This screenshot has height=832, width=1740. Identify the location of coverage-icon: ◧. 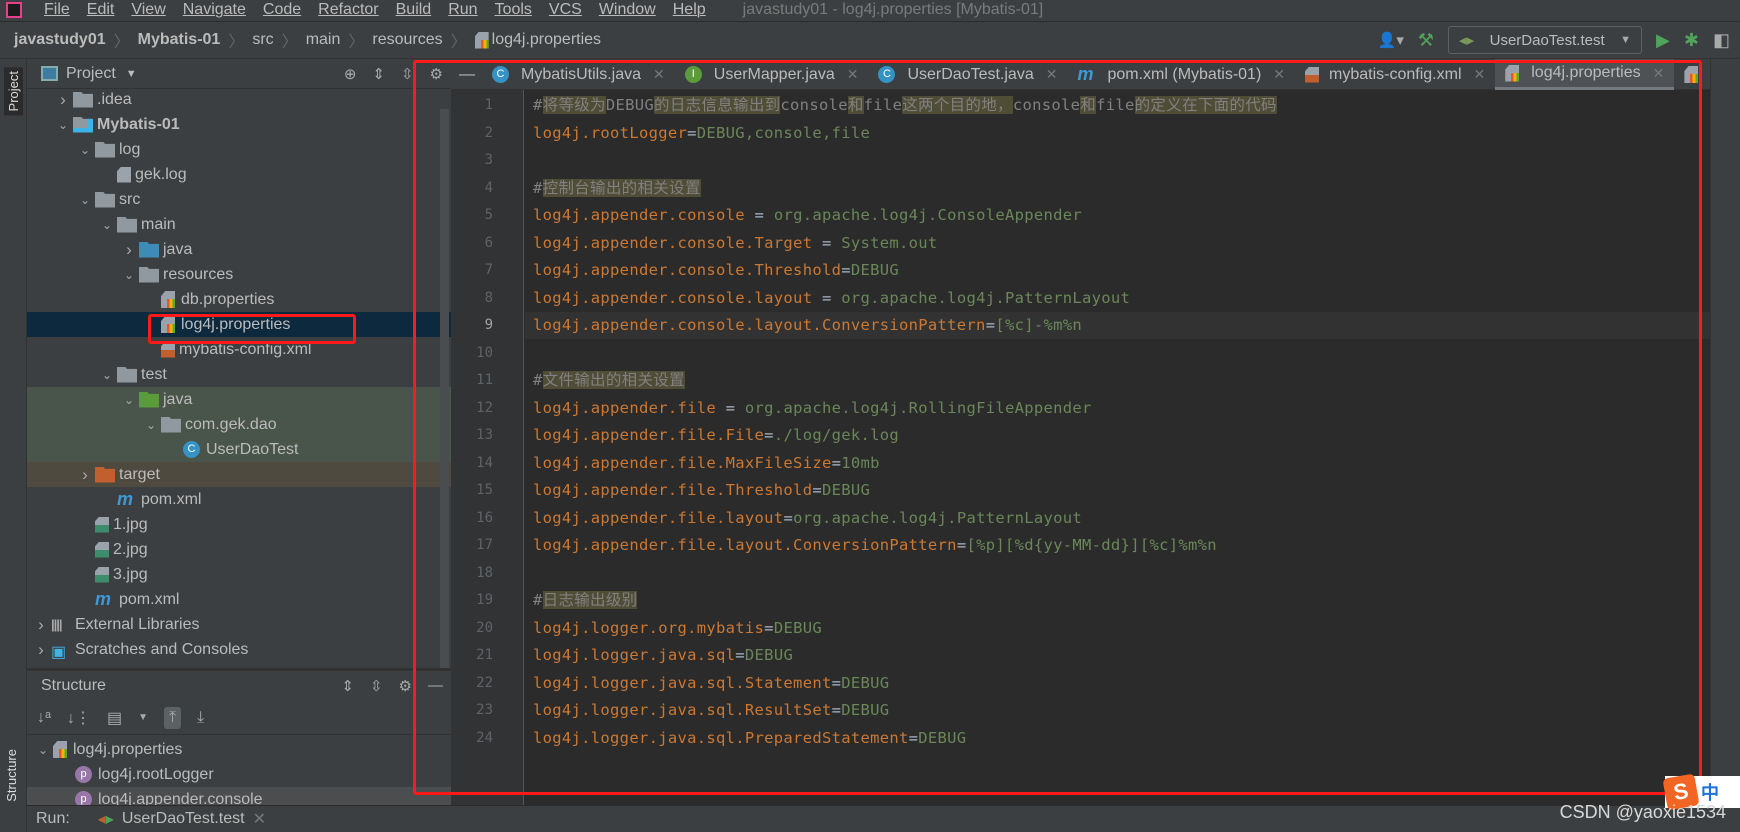
(1721, 40).